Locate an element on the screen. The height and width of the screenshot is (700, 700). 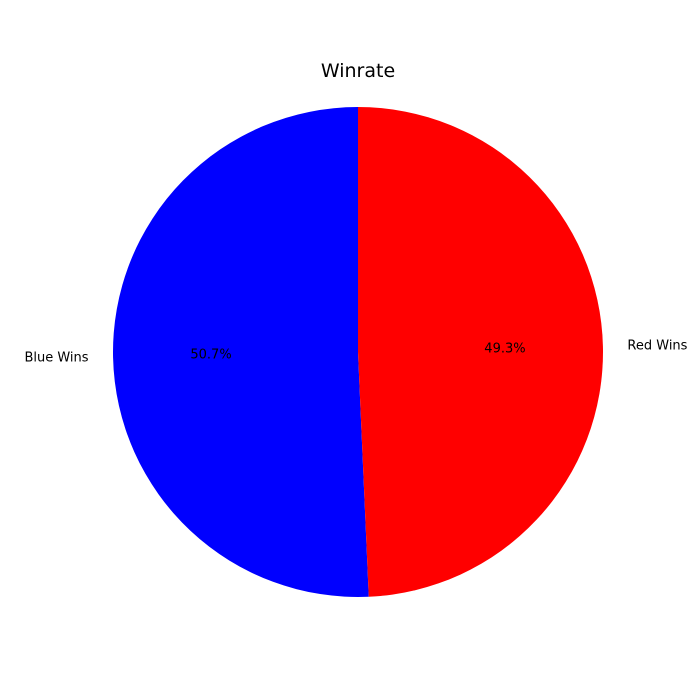
slice-percent-blue-wins: 50.7% is located at coordinates (210, 355).